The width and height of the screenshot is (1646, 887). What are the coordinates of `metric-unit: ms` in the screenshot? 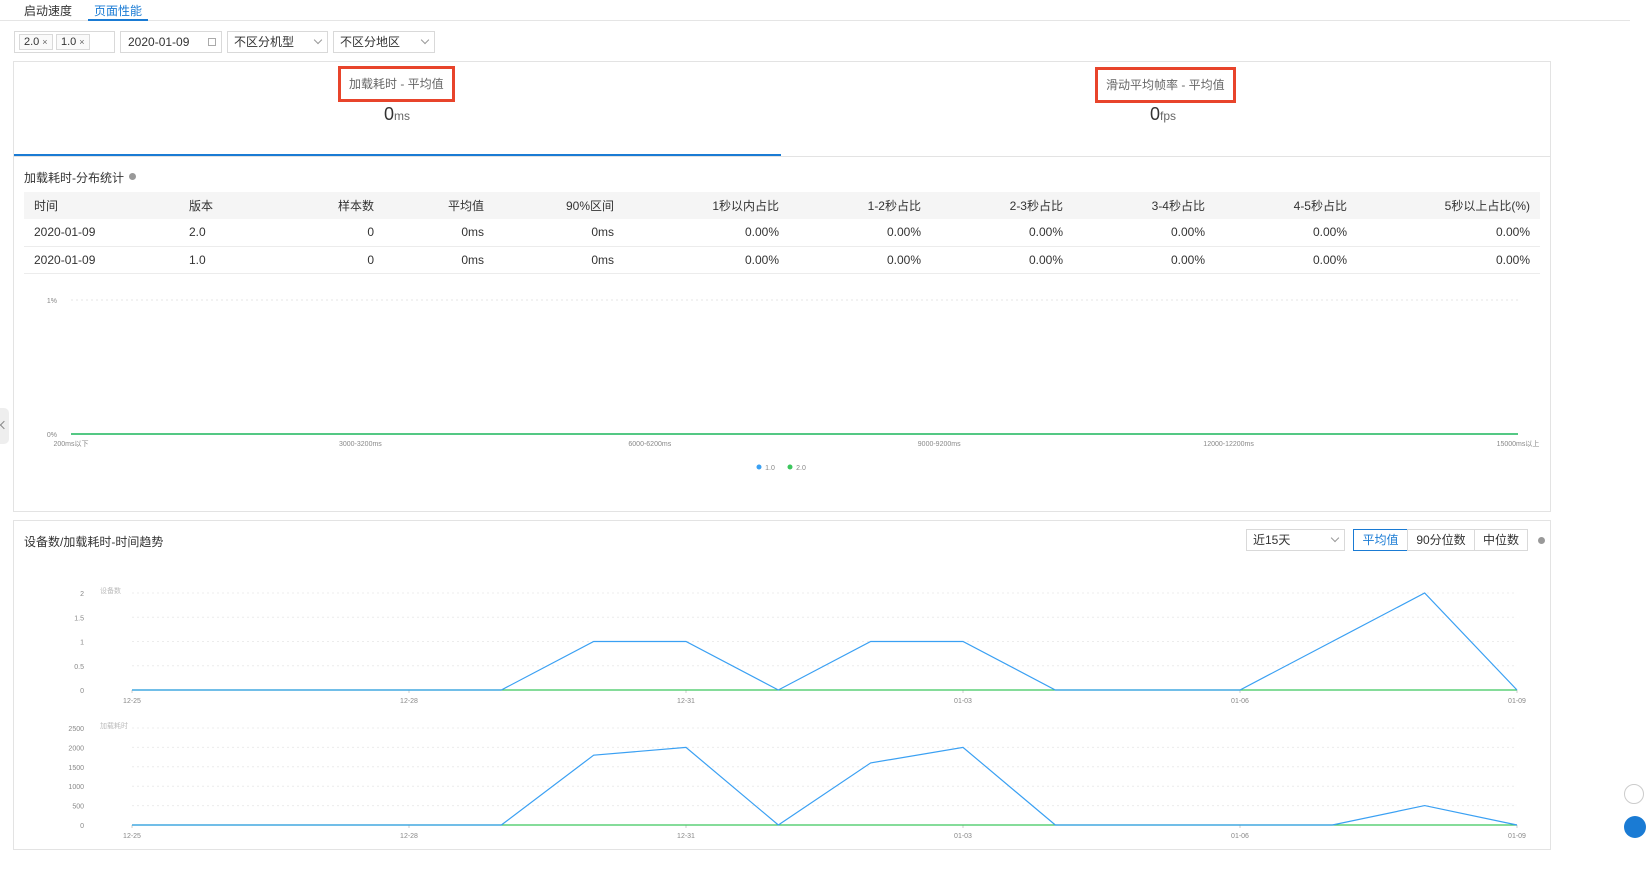 It's located at (402, 116).